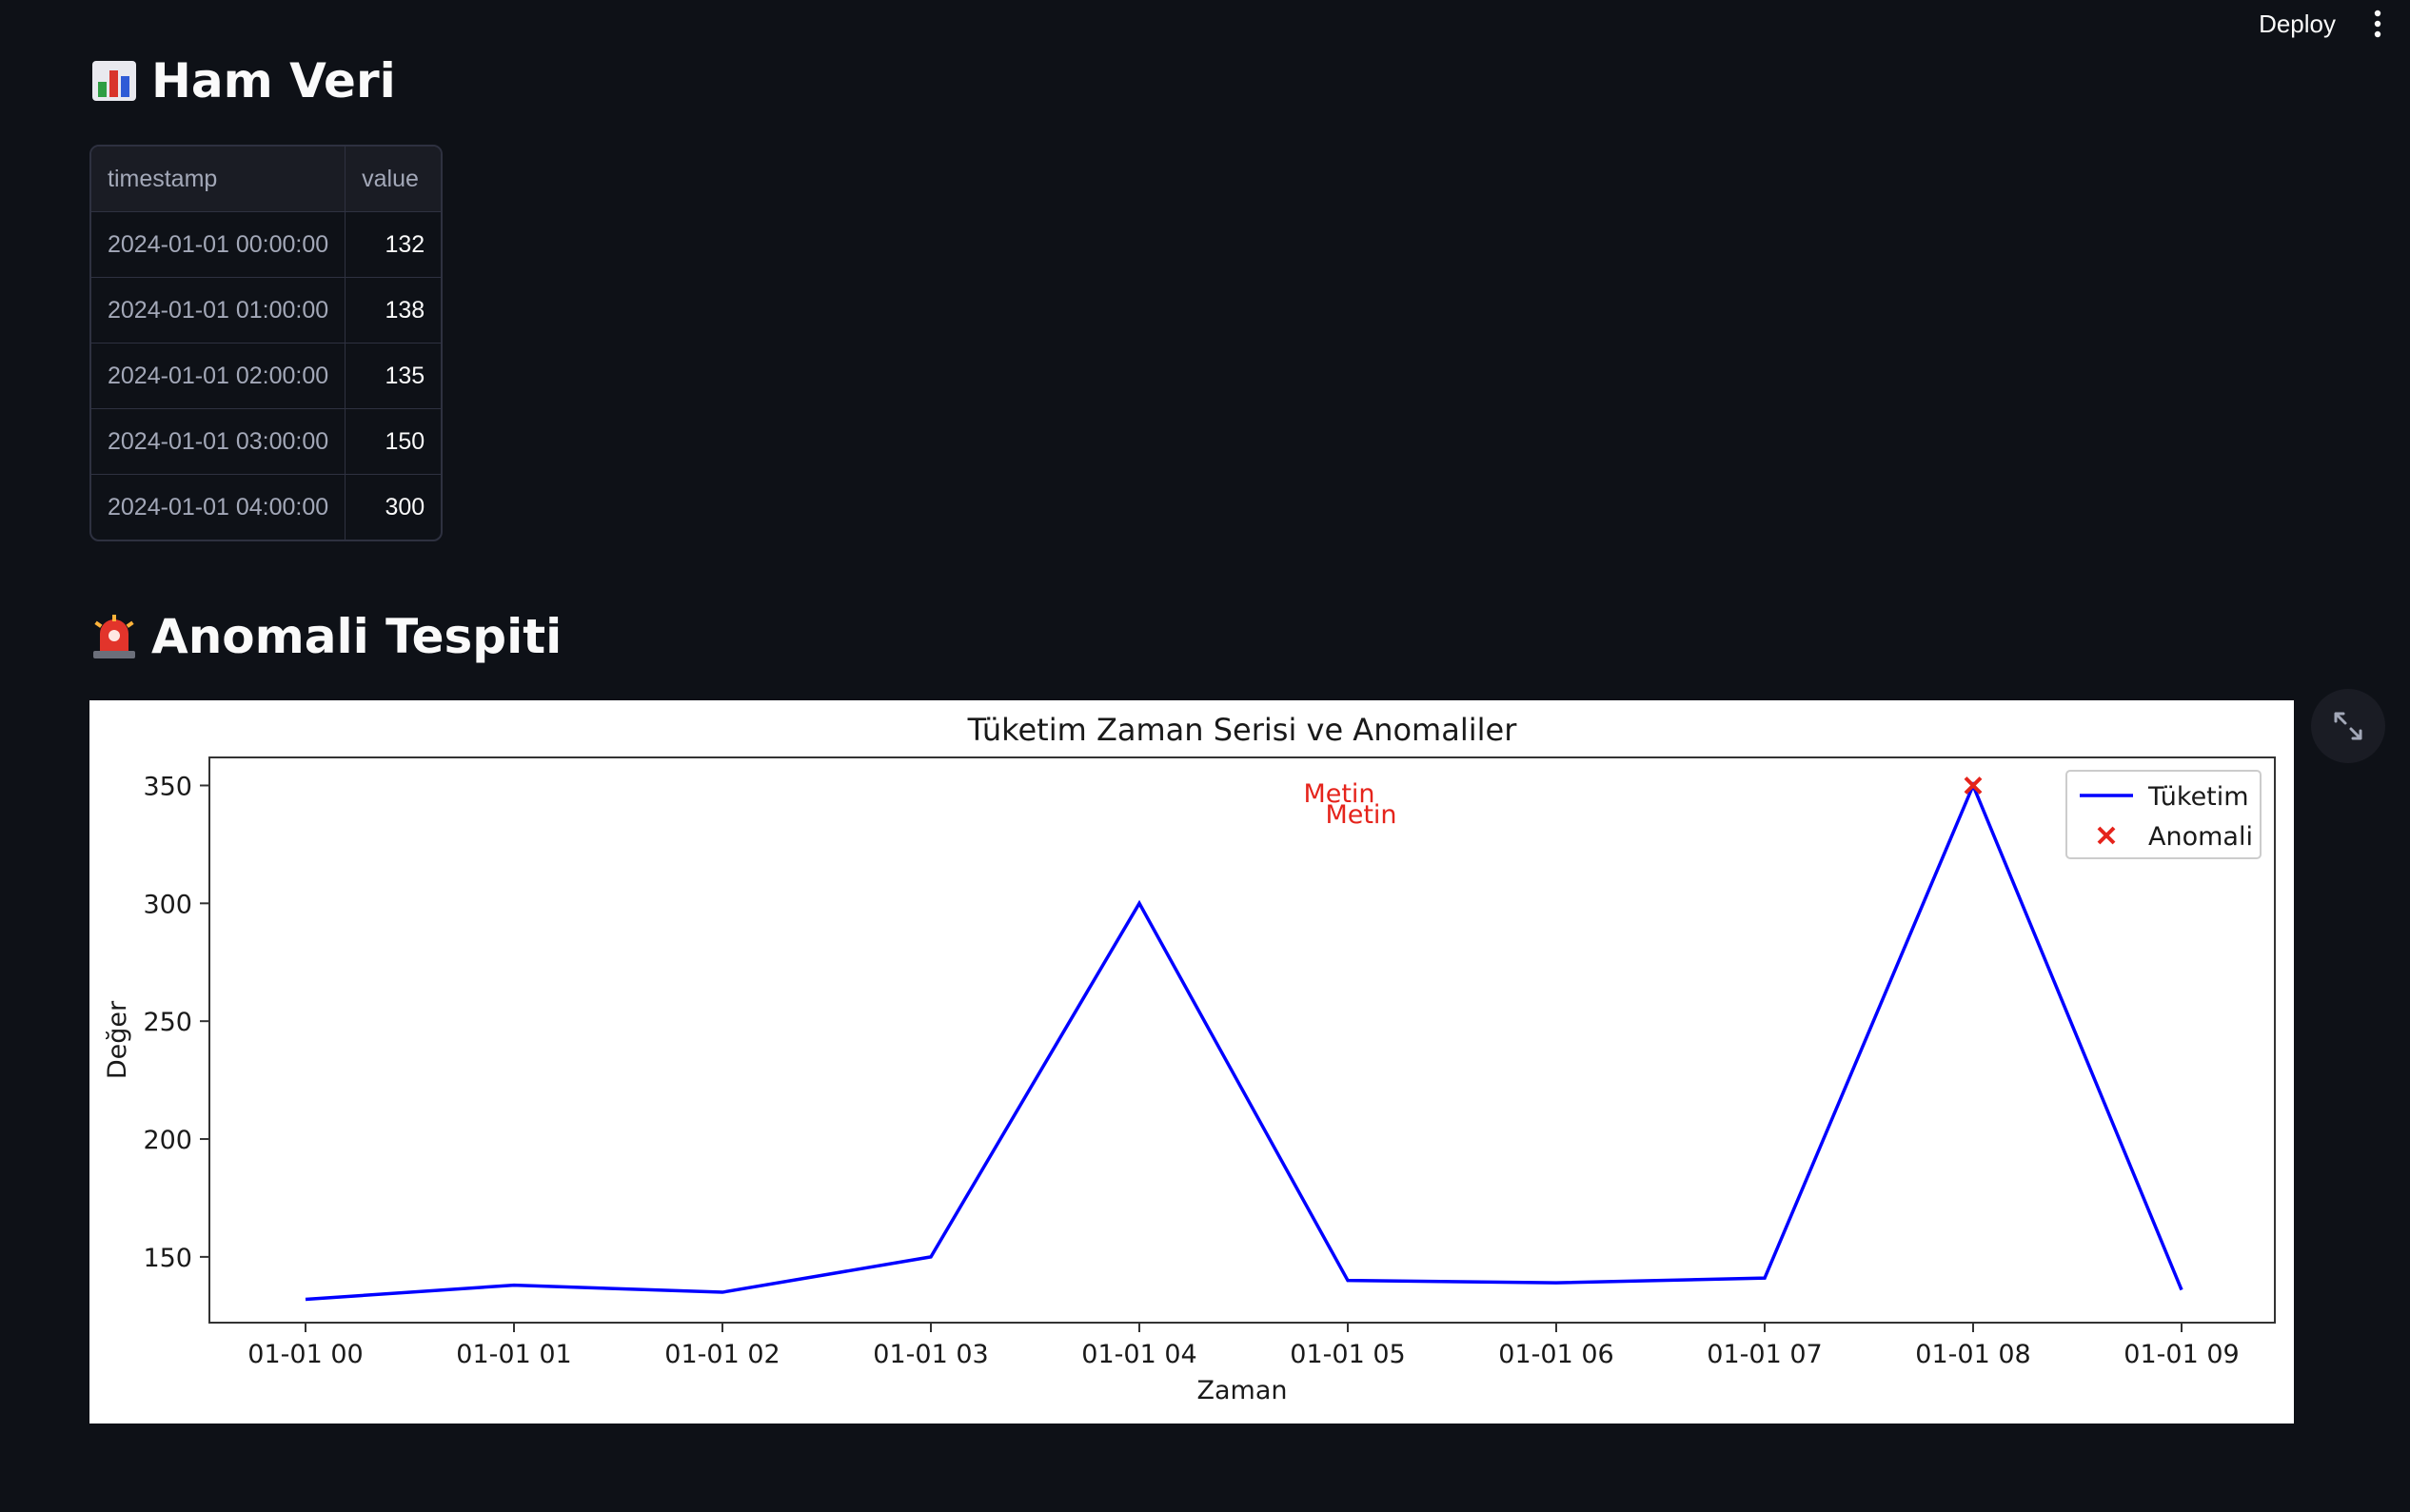 The height and width of the screenshot is (1512, 2410). What do you see at coordinates (722, 1354) in the screenshot?
I see `x-tick-label: 01-01 02` at bounding box center [722, 1354].